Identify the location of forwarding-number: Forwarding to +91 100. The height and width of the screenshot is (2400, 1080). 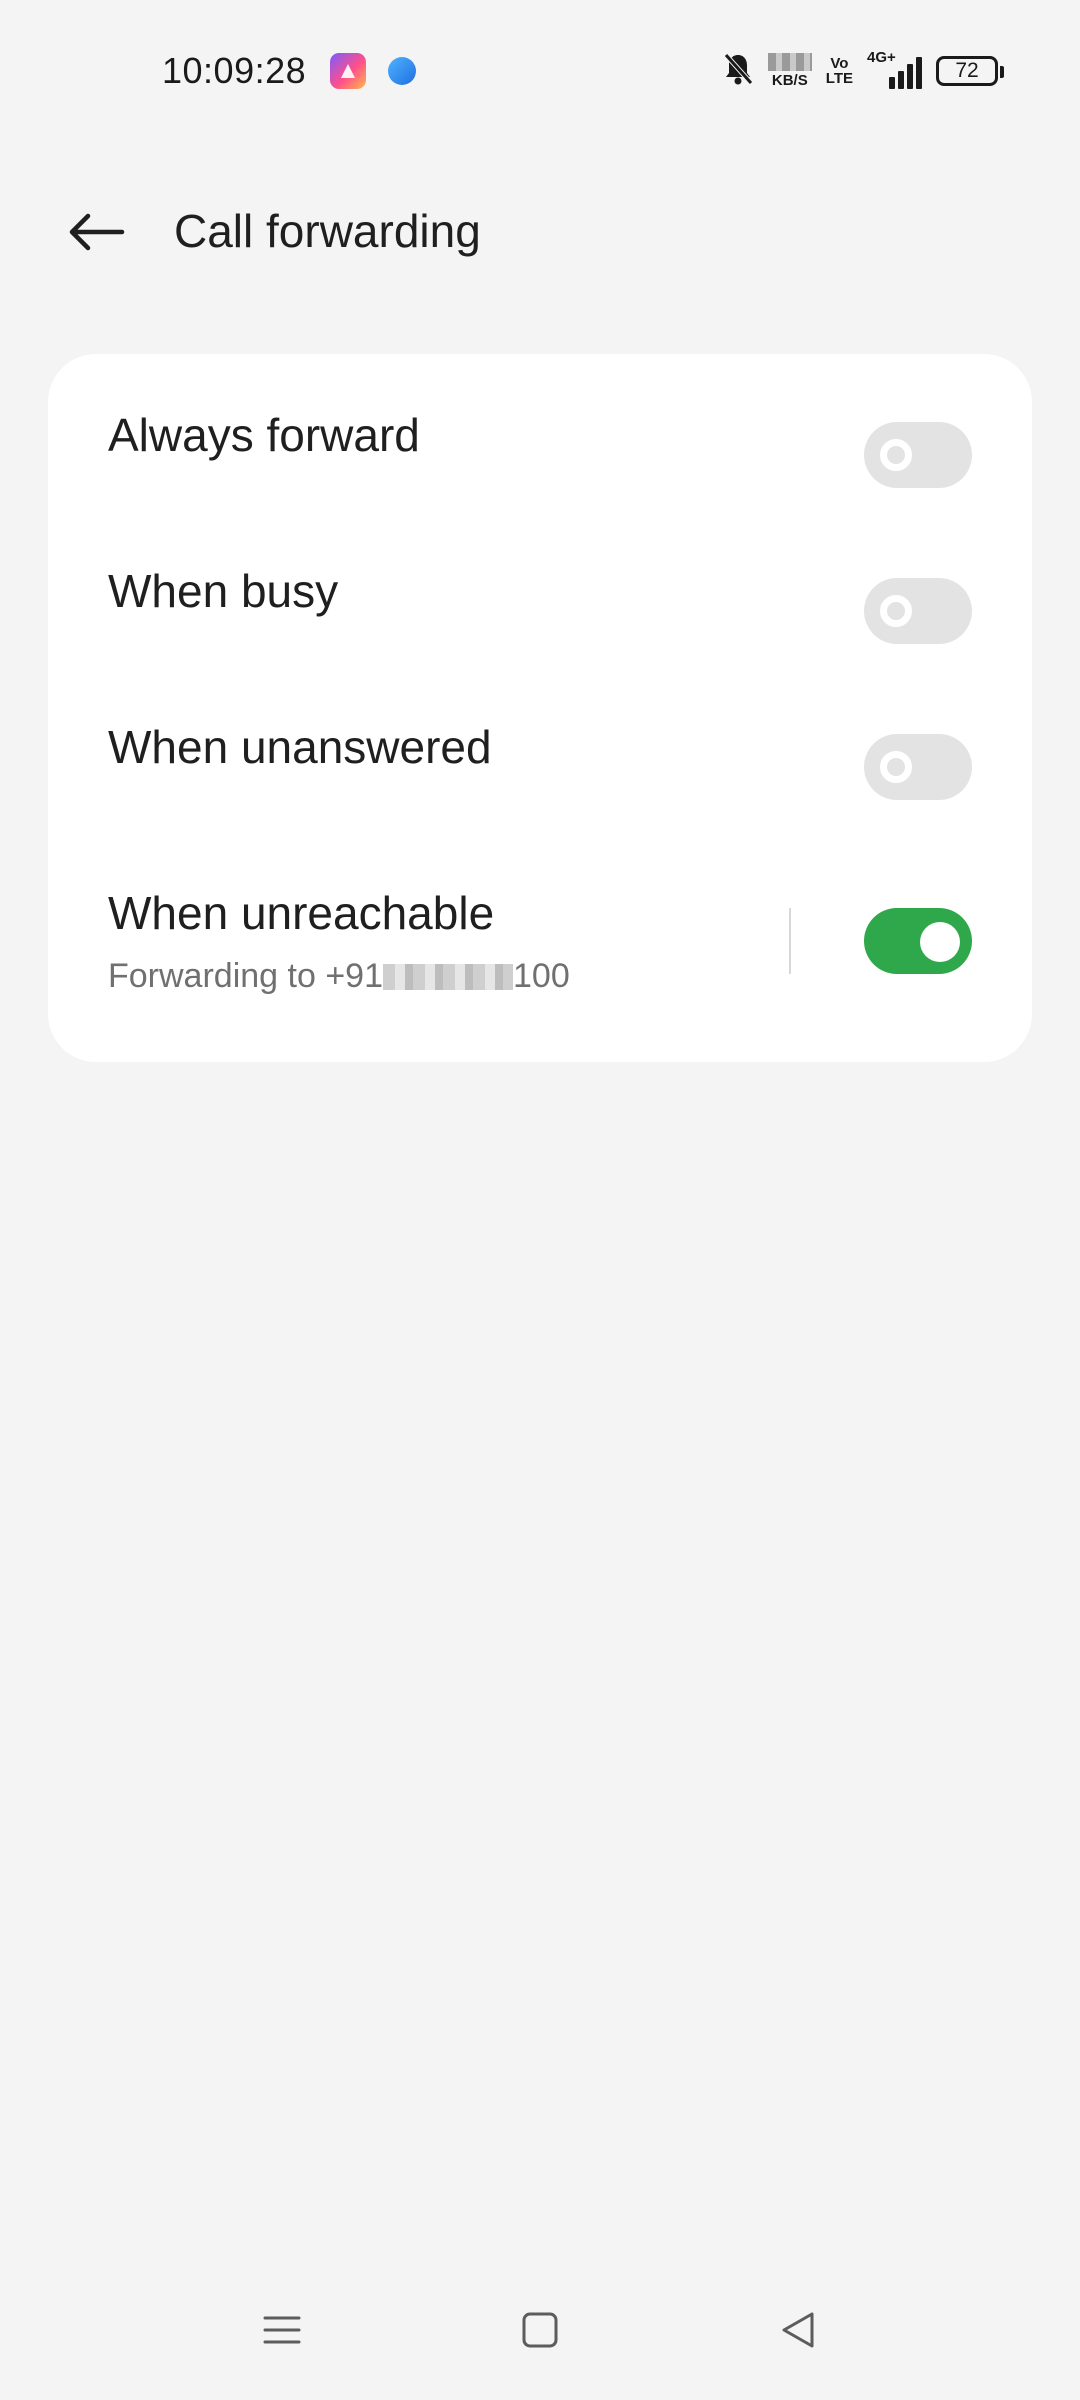
(339, 976).